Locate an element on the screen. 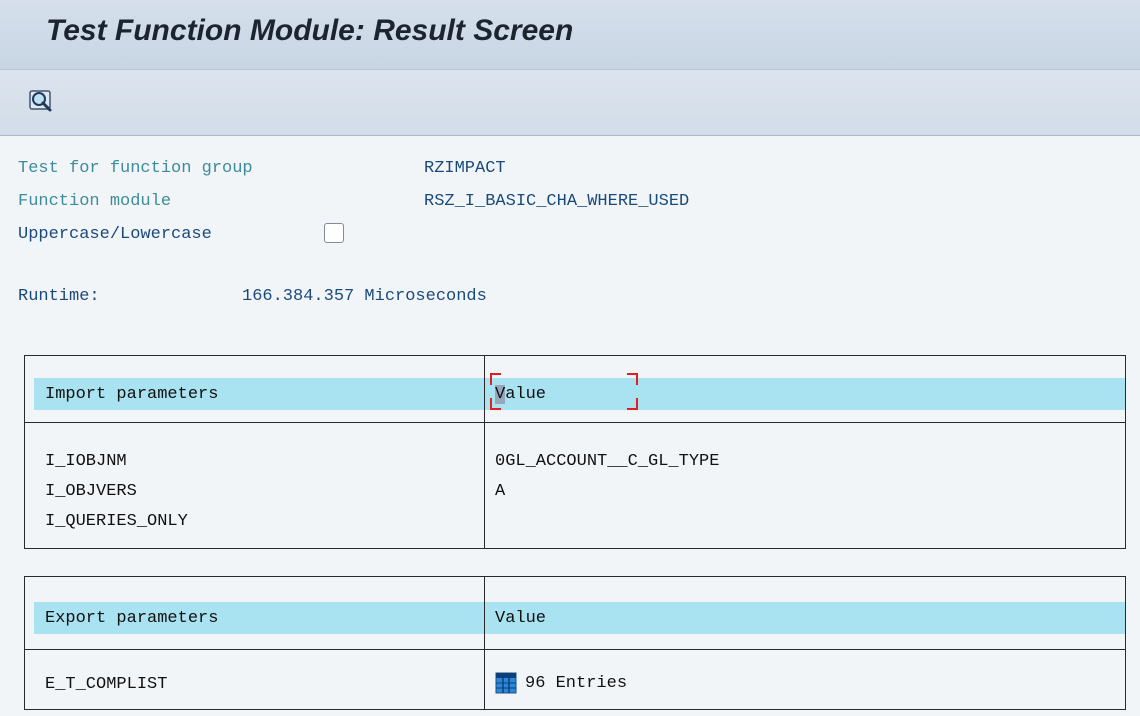 The height and width of the screenshot is (716, 1140). import-parameters-header: Import parameters is located at coordinates (132, 394).